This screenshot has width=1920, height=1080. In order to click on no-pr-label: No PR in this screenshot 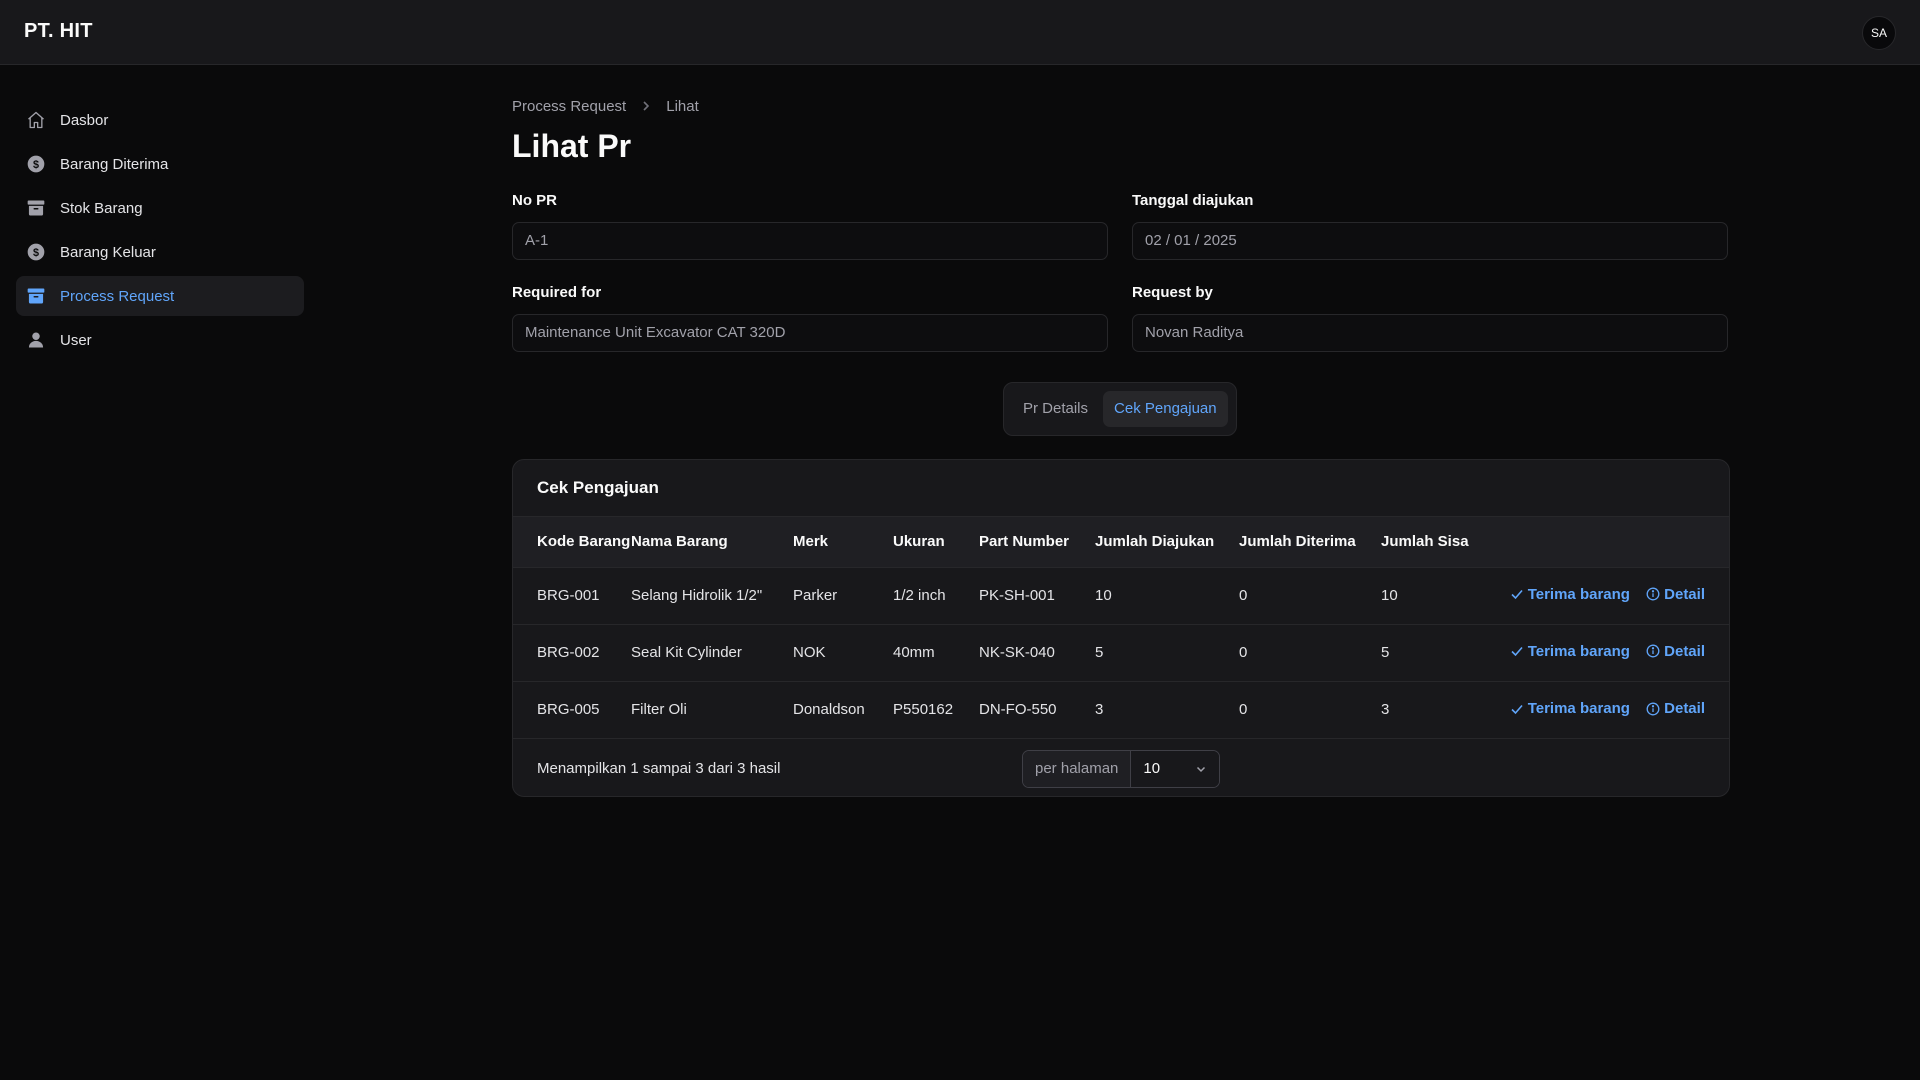, I will do `click(534, 200)`.